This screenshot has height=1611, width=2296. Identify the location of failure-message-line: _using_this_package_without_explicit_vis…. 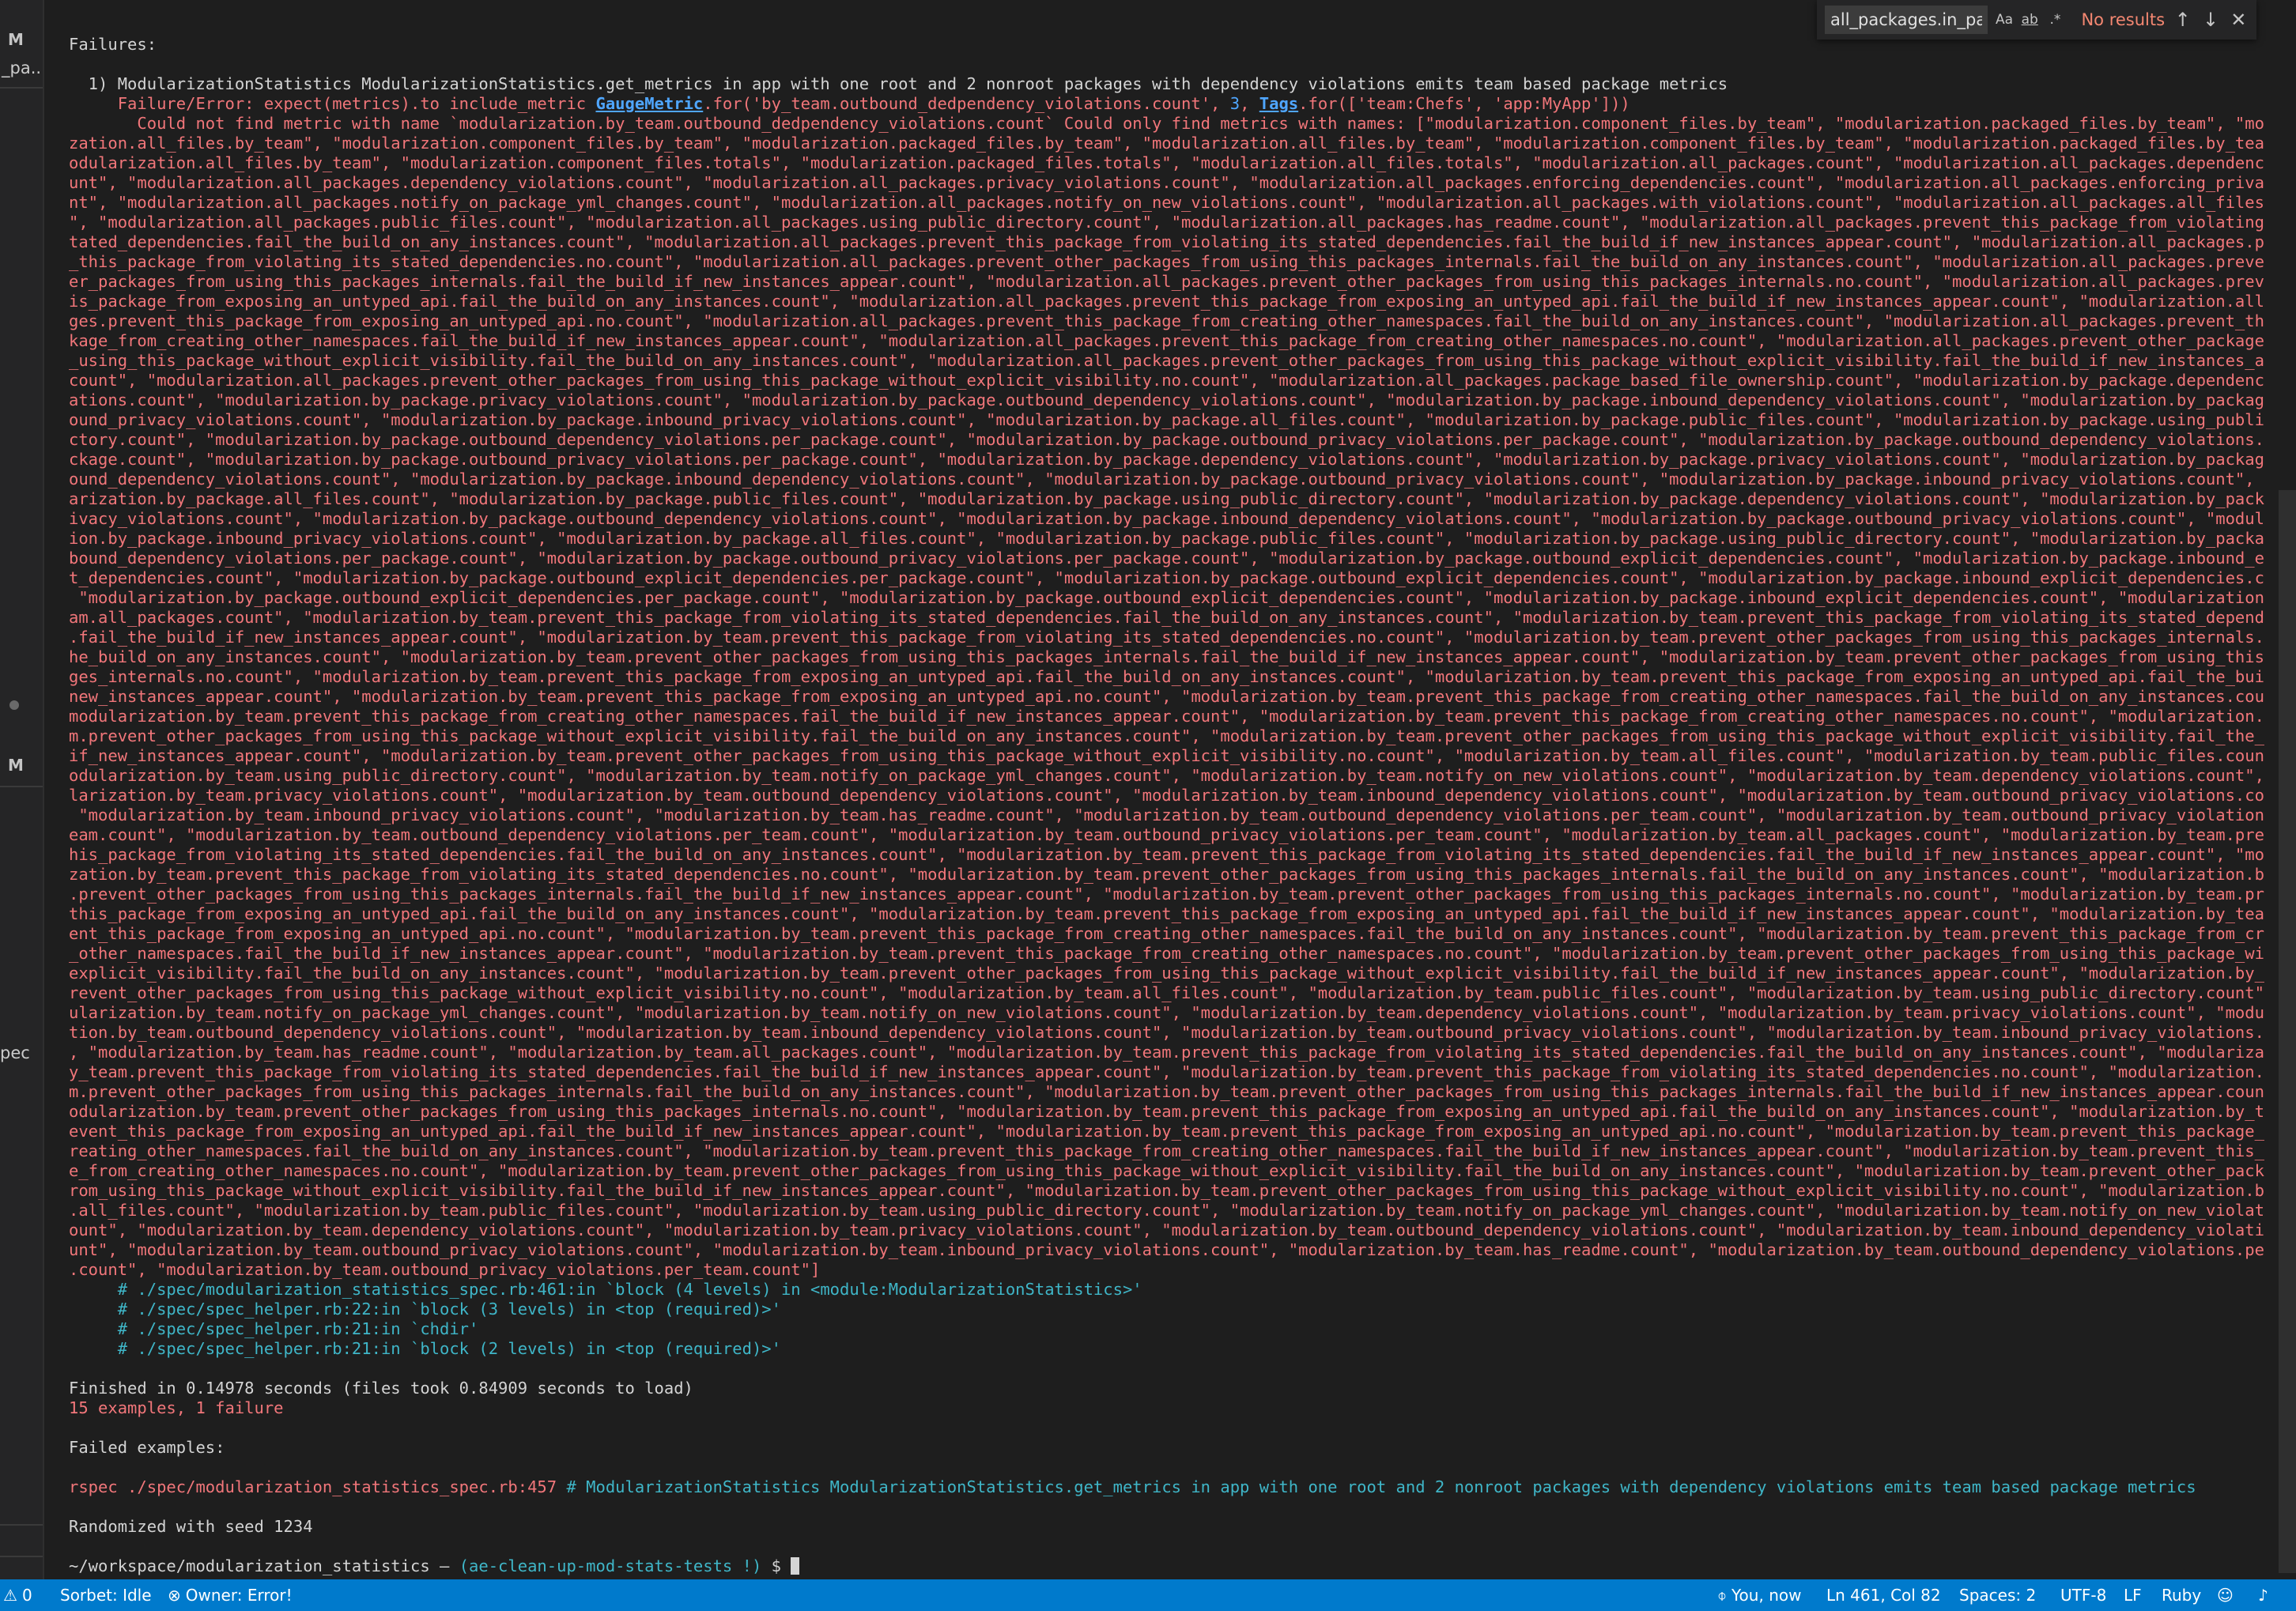
(1166, 360).